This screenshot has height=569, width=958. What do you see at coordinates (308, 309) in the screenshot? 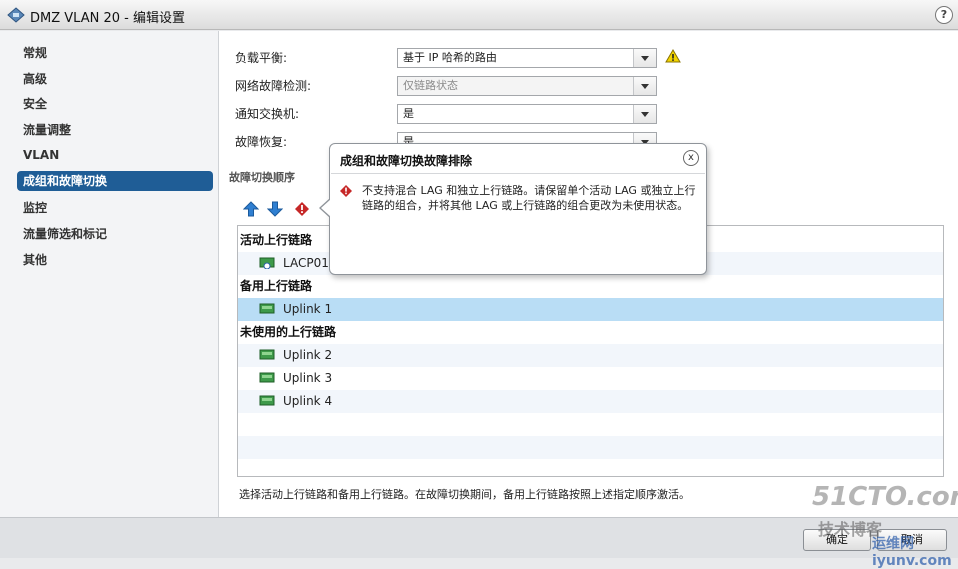
I see `uplink-label: Uplink 1` at bounding box center [308, 309].